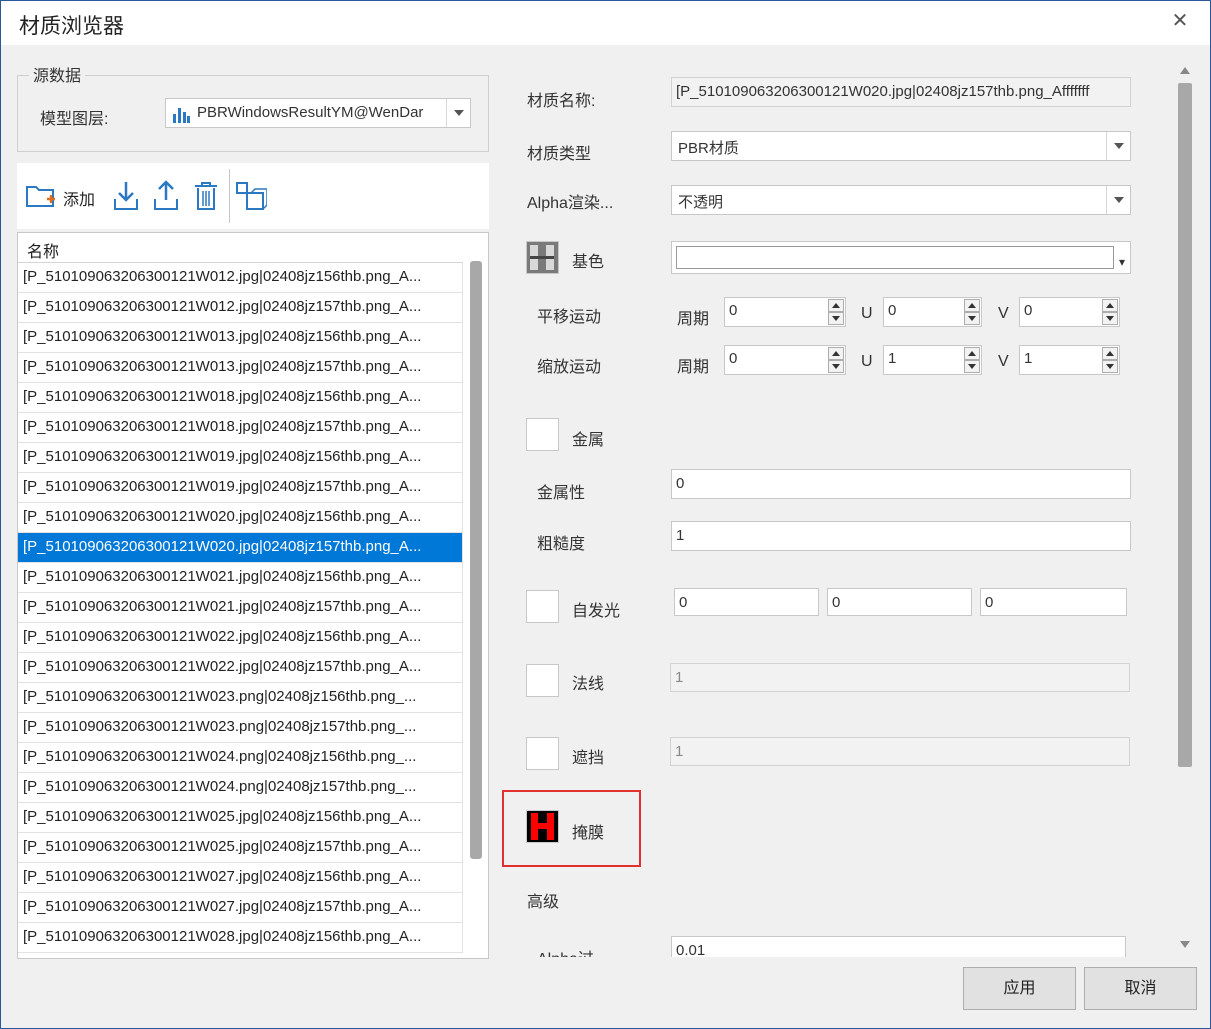 The height and width of the screenshot is (1029, 1211). Describe the element at coordinates (542, 680) in the screenshot. I see `normal-swatch` at that location.